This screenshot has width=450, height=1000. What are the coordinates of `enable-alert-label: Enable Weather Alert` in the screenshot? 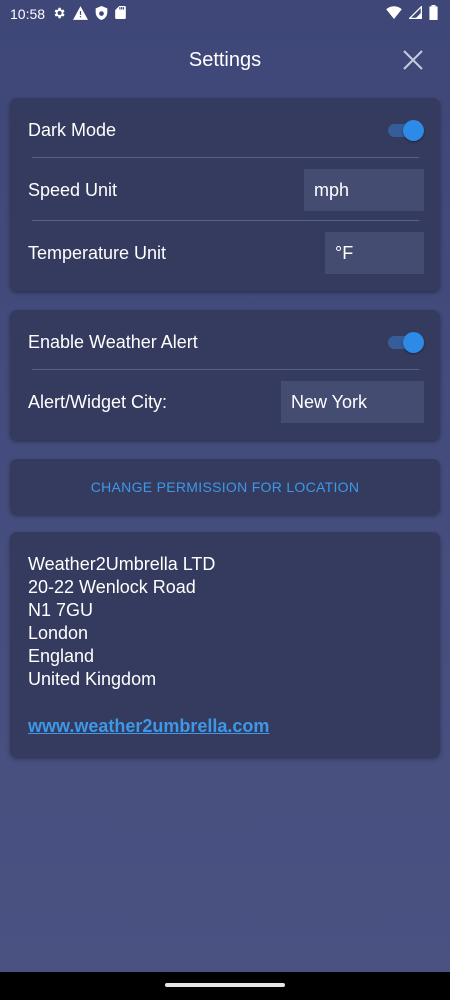 It's located at (113, 341).